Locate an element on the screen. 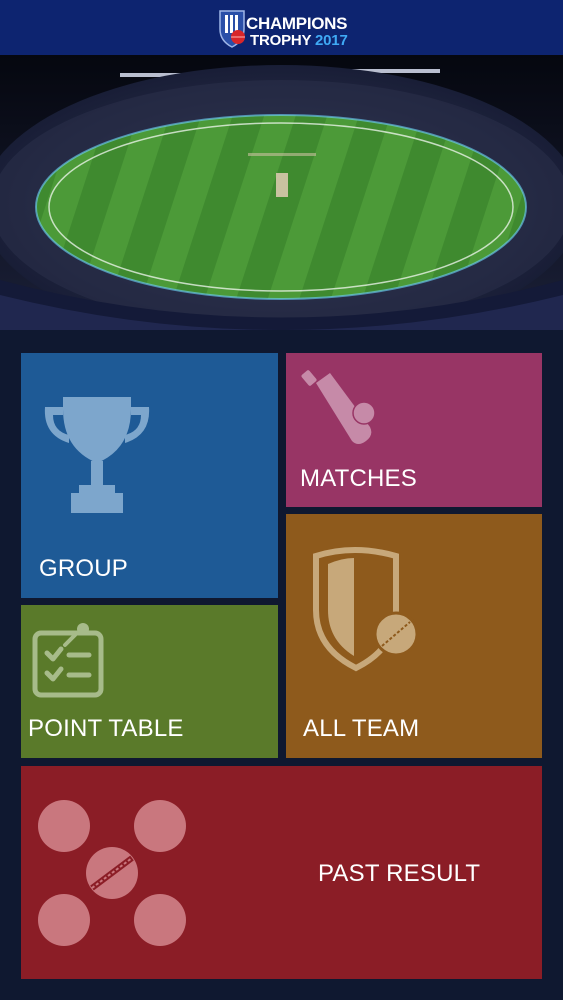 The height and width of the screenshot is (1000, 563). shield-ball-icon is located at coordinates (366, 609).